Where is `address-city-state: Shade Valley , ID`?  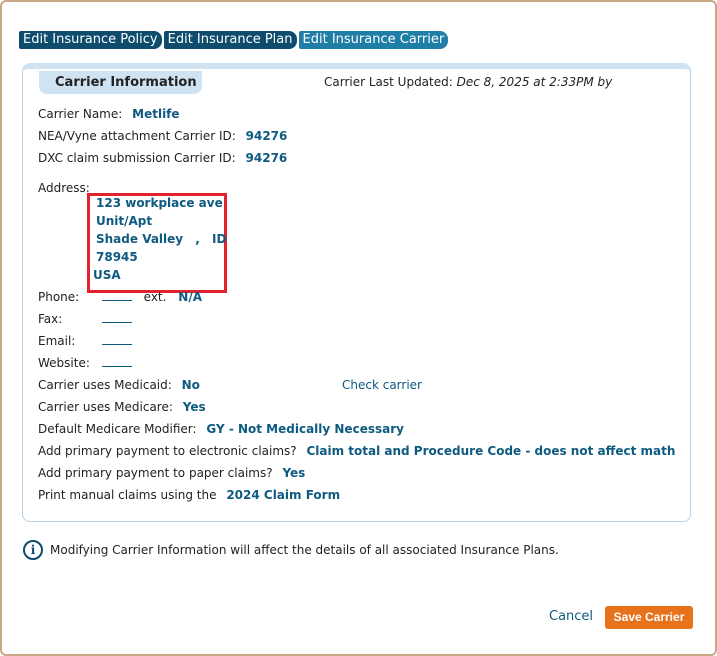 address-city-state: Shade Valley , ID is located at coordinates (161, 239).